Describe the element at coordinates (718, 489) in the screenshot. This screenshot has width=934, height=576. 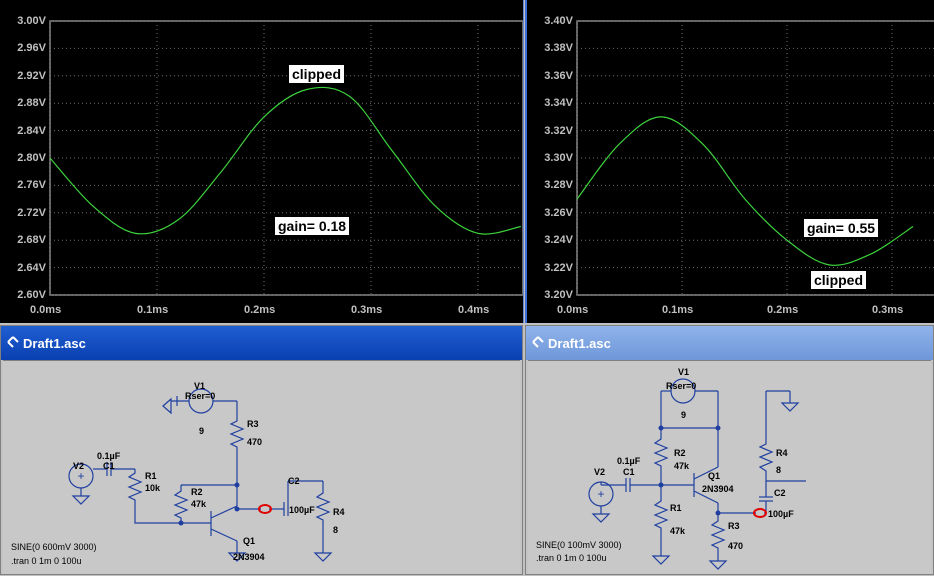
I see `label-q1-value-right: 2N3904` at that location.